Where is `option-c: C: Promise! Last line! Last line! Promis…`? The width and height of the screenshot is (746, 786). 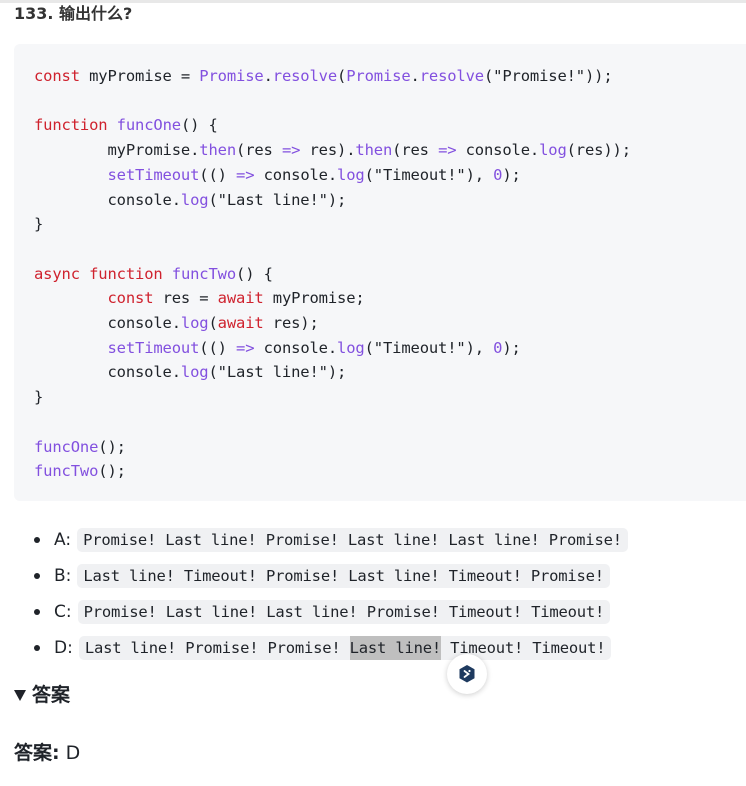 option-c: C: Promise! Last line! Last line! Promis… is located at coordinates (331, 612).